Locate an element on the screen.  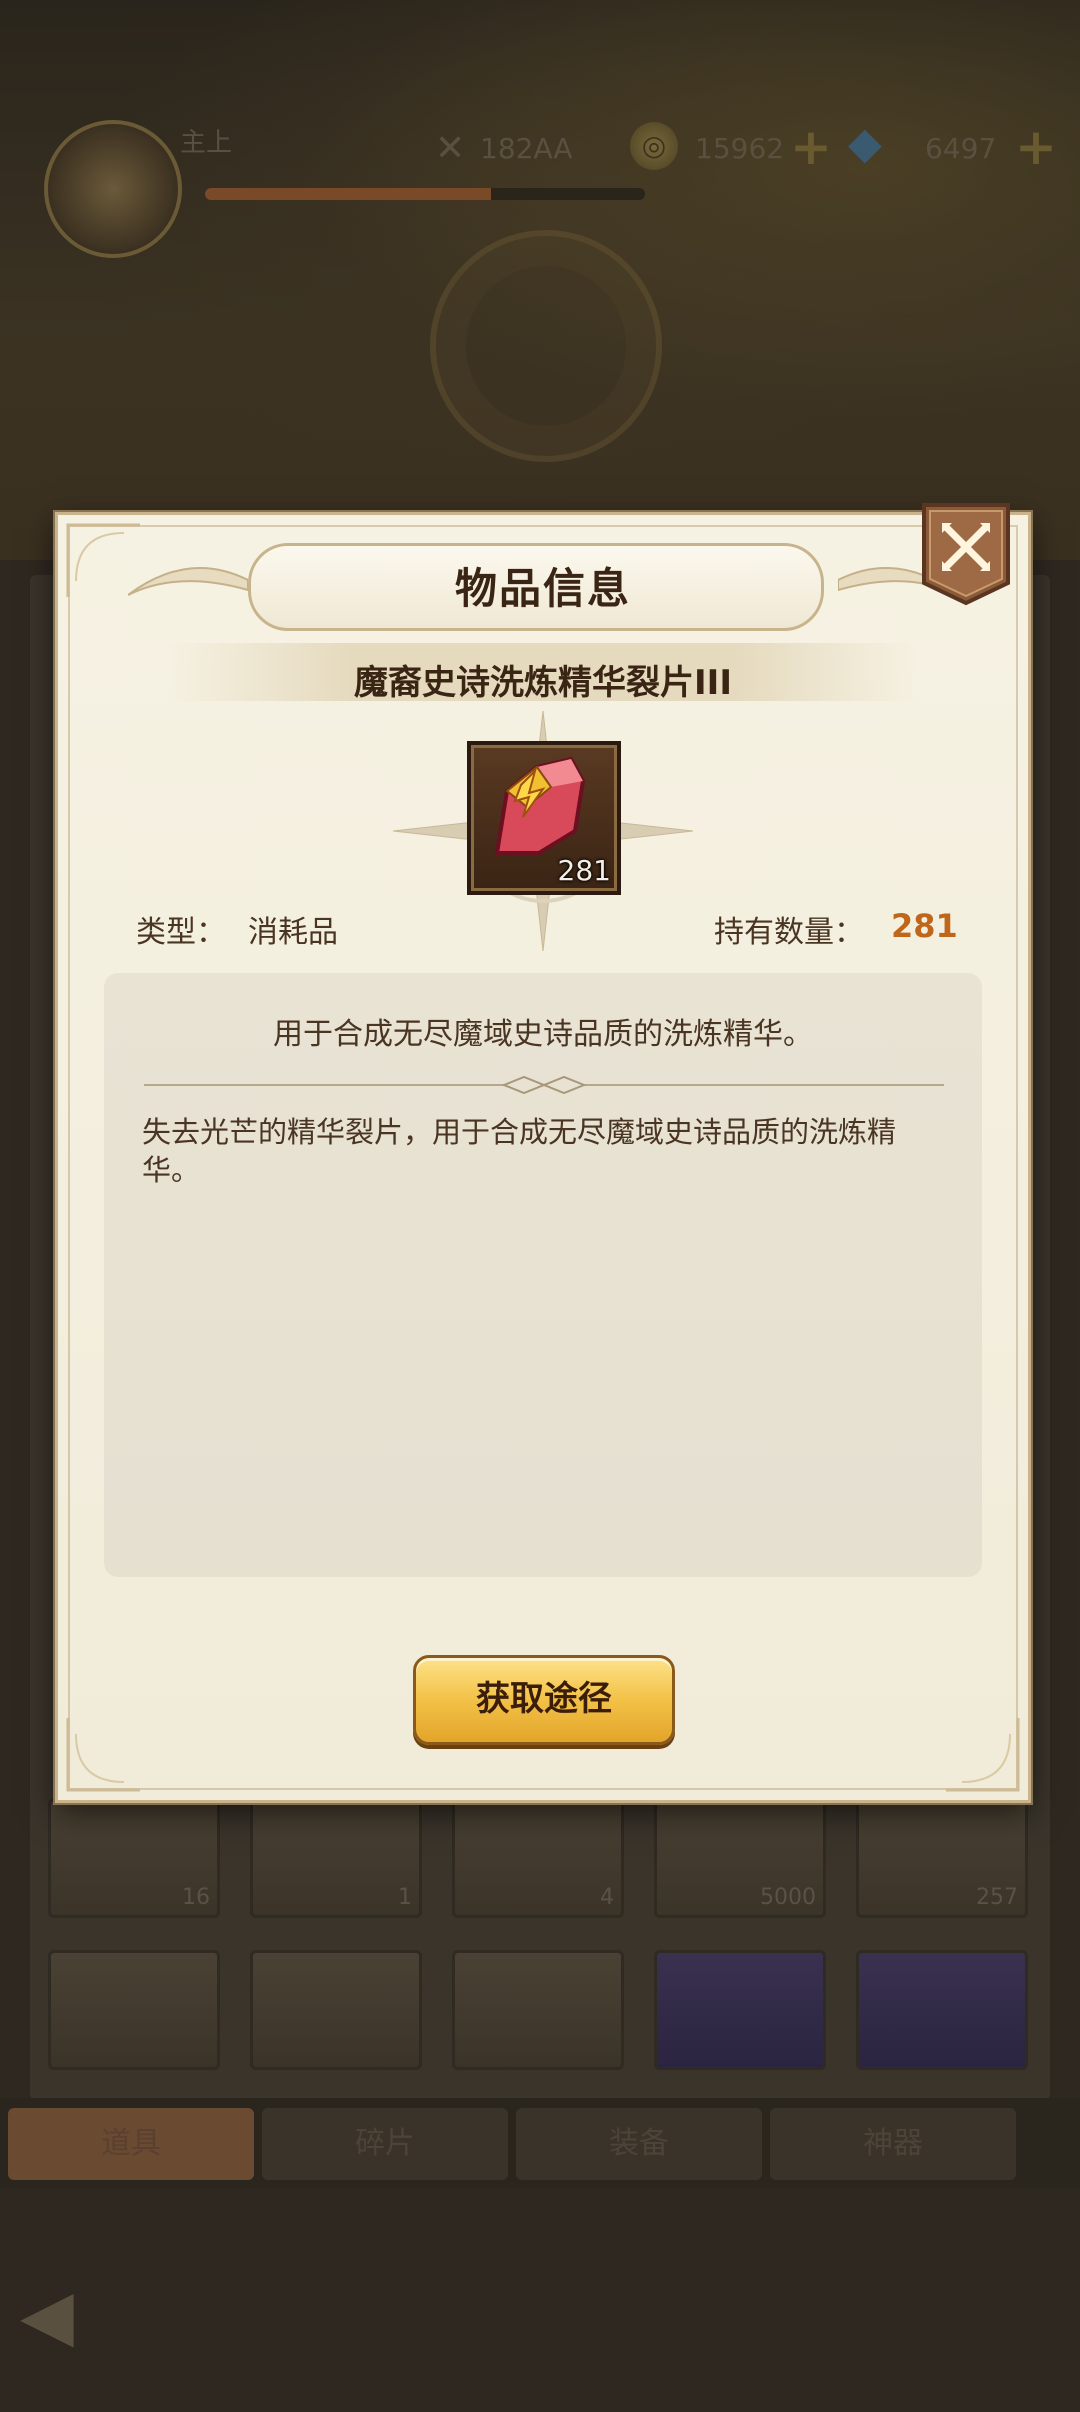
item-summary: 用于合成无尽魔域史诗品质的洗炼精华。 is located at coordinates (543, 1034).